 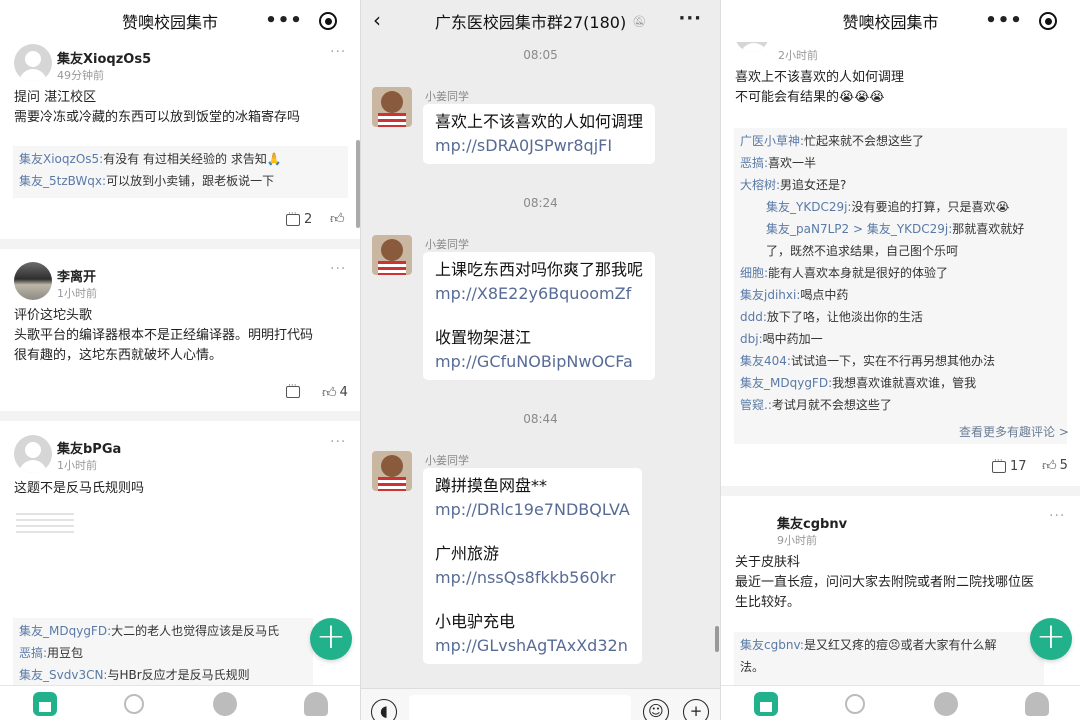 I want to click on message-text: 上课吃东西对吗你爽了那我呢, so click(x=539, y=269).